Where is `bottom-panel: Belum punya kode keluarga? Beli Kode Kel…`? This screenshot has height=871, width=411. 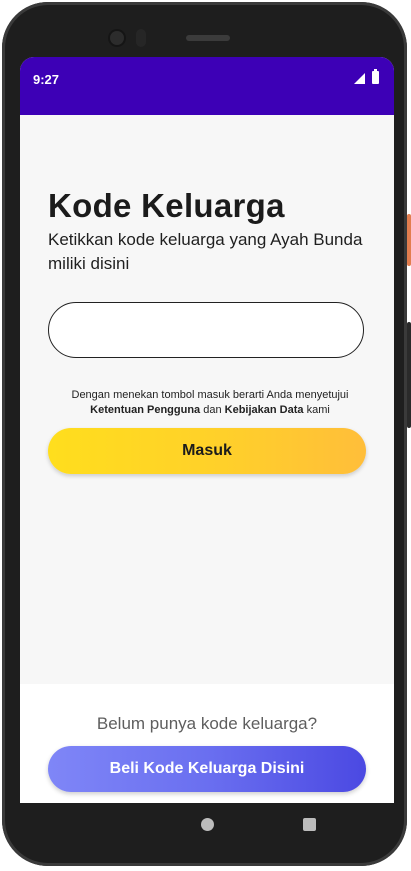 bottom-panel: Belum punya kode keluarga? Beli Kode Kel… is located at coordinates (207, 743).